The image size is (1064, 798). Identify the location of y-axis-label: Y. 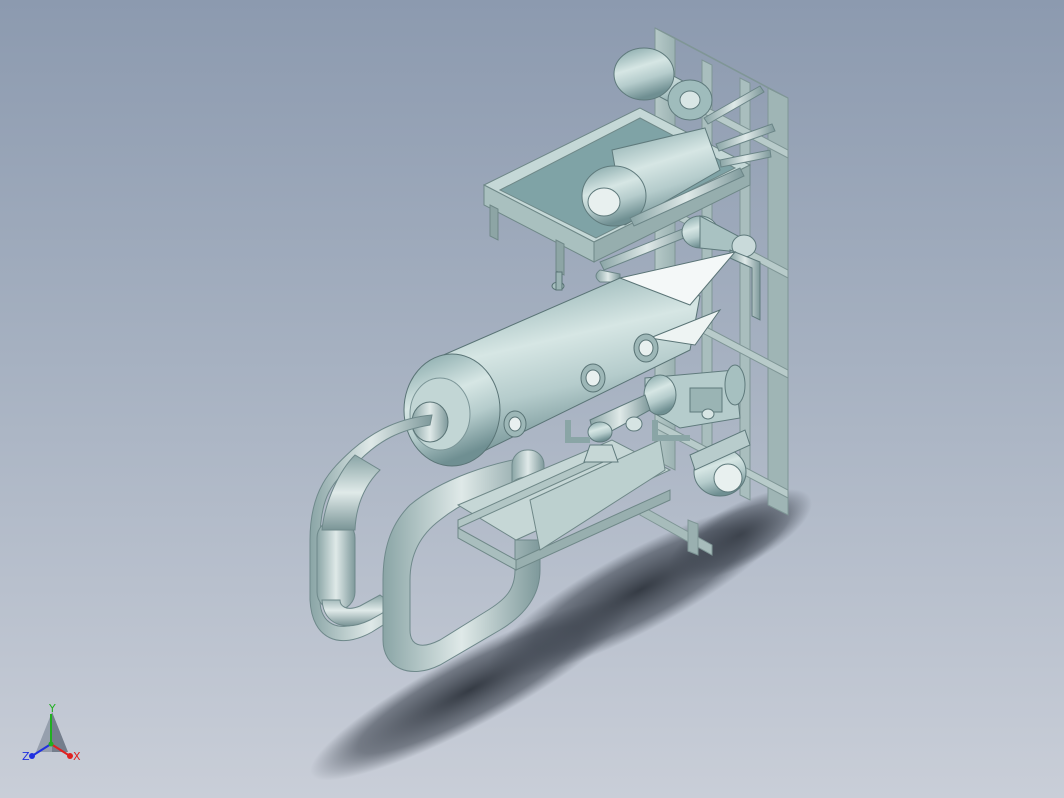
(52, 709).